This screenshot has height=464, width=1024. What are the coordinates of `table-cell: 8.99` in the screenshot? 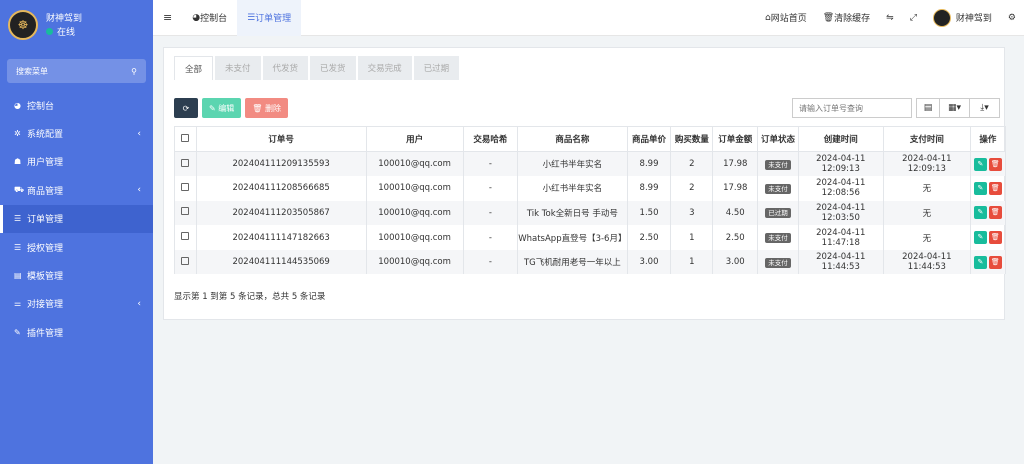 It's located at (649, 188).